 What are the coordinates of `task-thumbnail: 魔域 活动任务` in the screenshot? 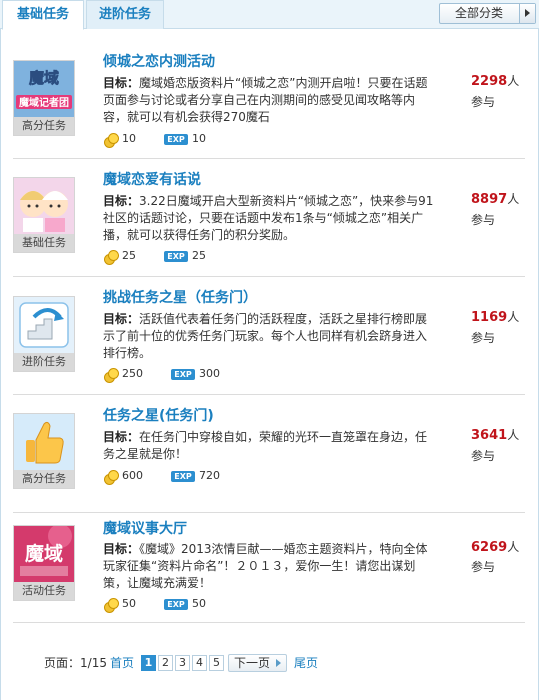 It's located at (44, 563).